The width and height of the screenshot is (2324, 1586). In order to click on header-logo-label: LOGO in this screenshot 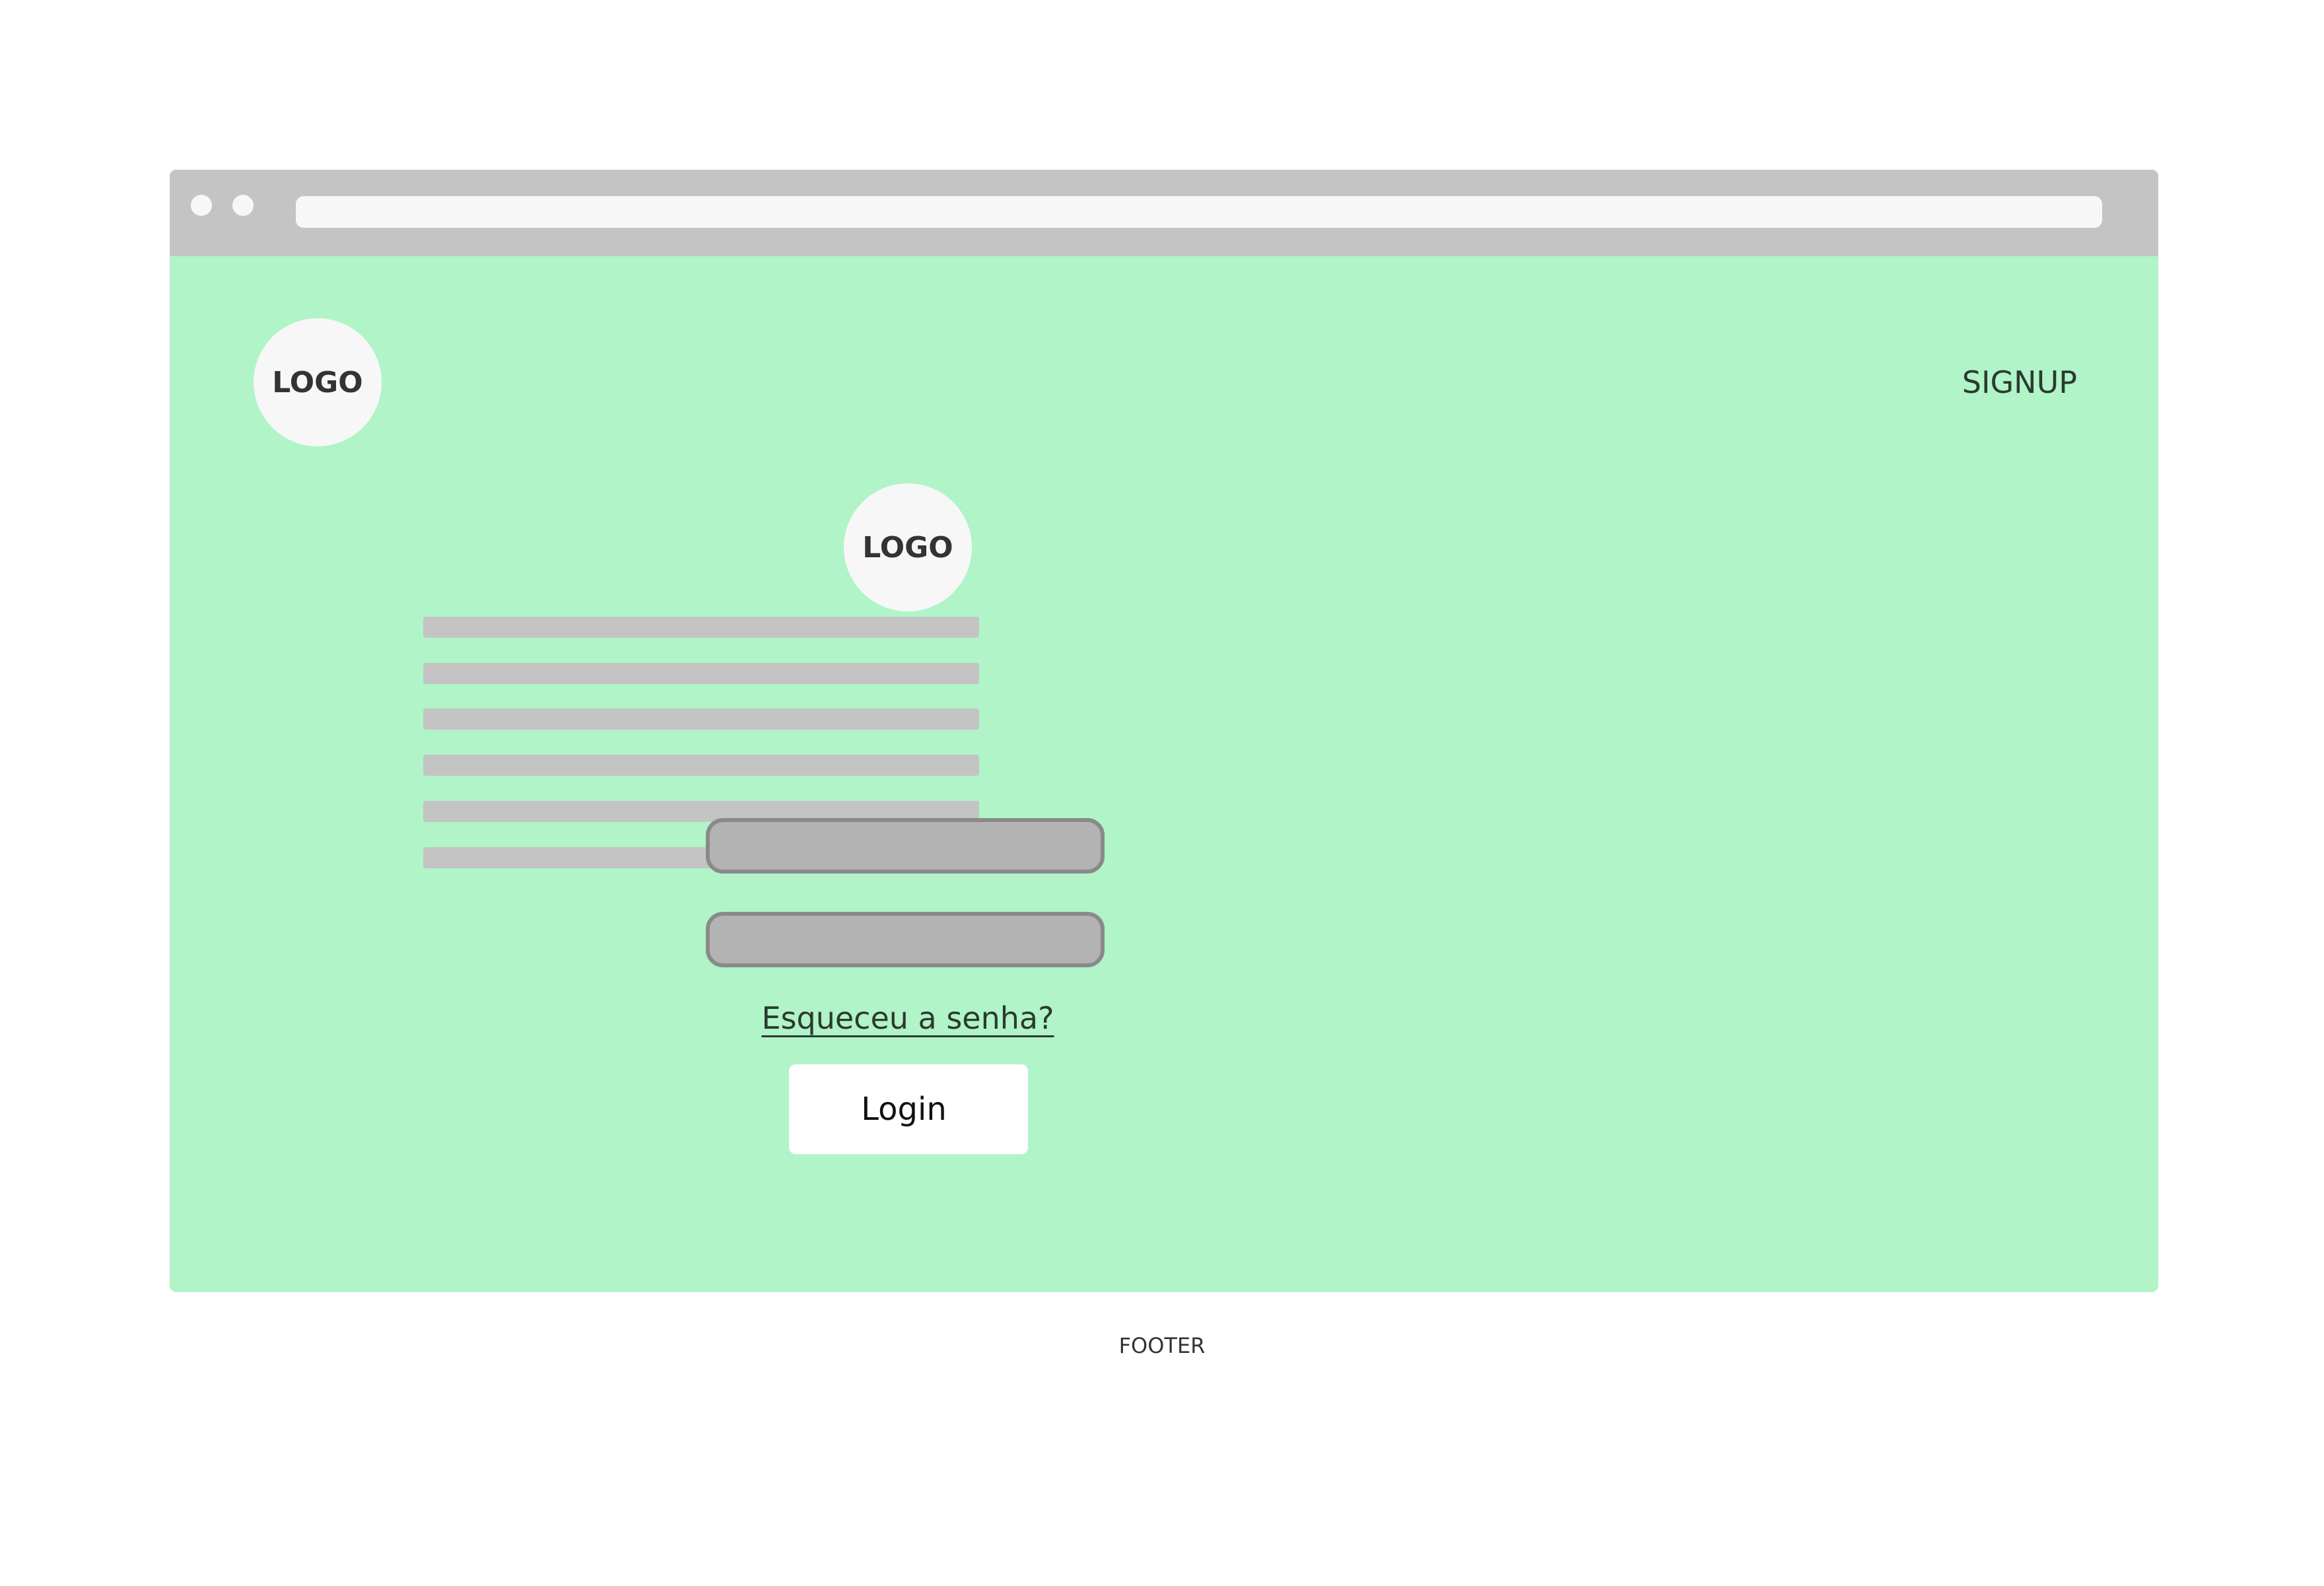, I will do `click(318, 382)`.